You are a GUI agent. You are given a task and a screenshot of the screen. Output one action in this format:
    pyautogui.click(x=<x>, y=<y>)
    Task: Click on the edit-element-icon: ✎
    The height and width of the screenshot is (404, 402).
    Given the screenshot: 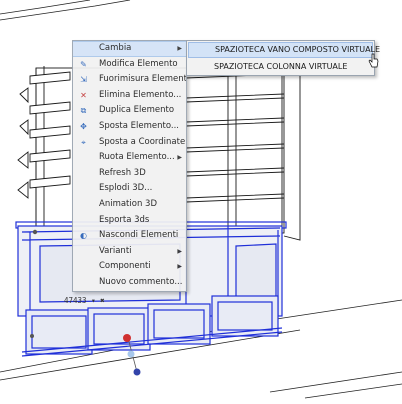 What is the action you would take?
    pyautogui.click(x=83, y=64)
    